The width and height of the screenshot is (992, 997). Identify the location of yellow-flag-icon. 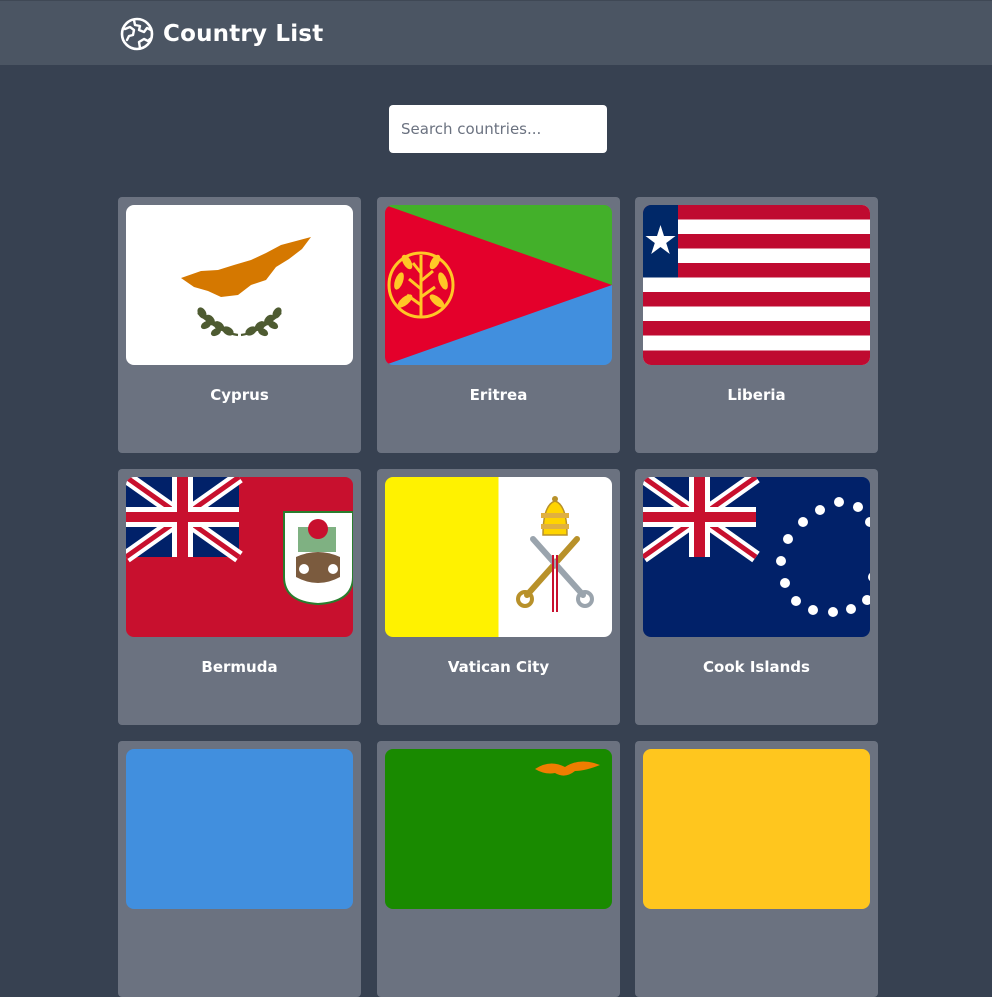
(756, 829).